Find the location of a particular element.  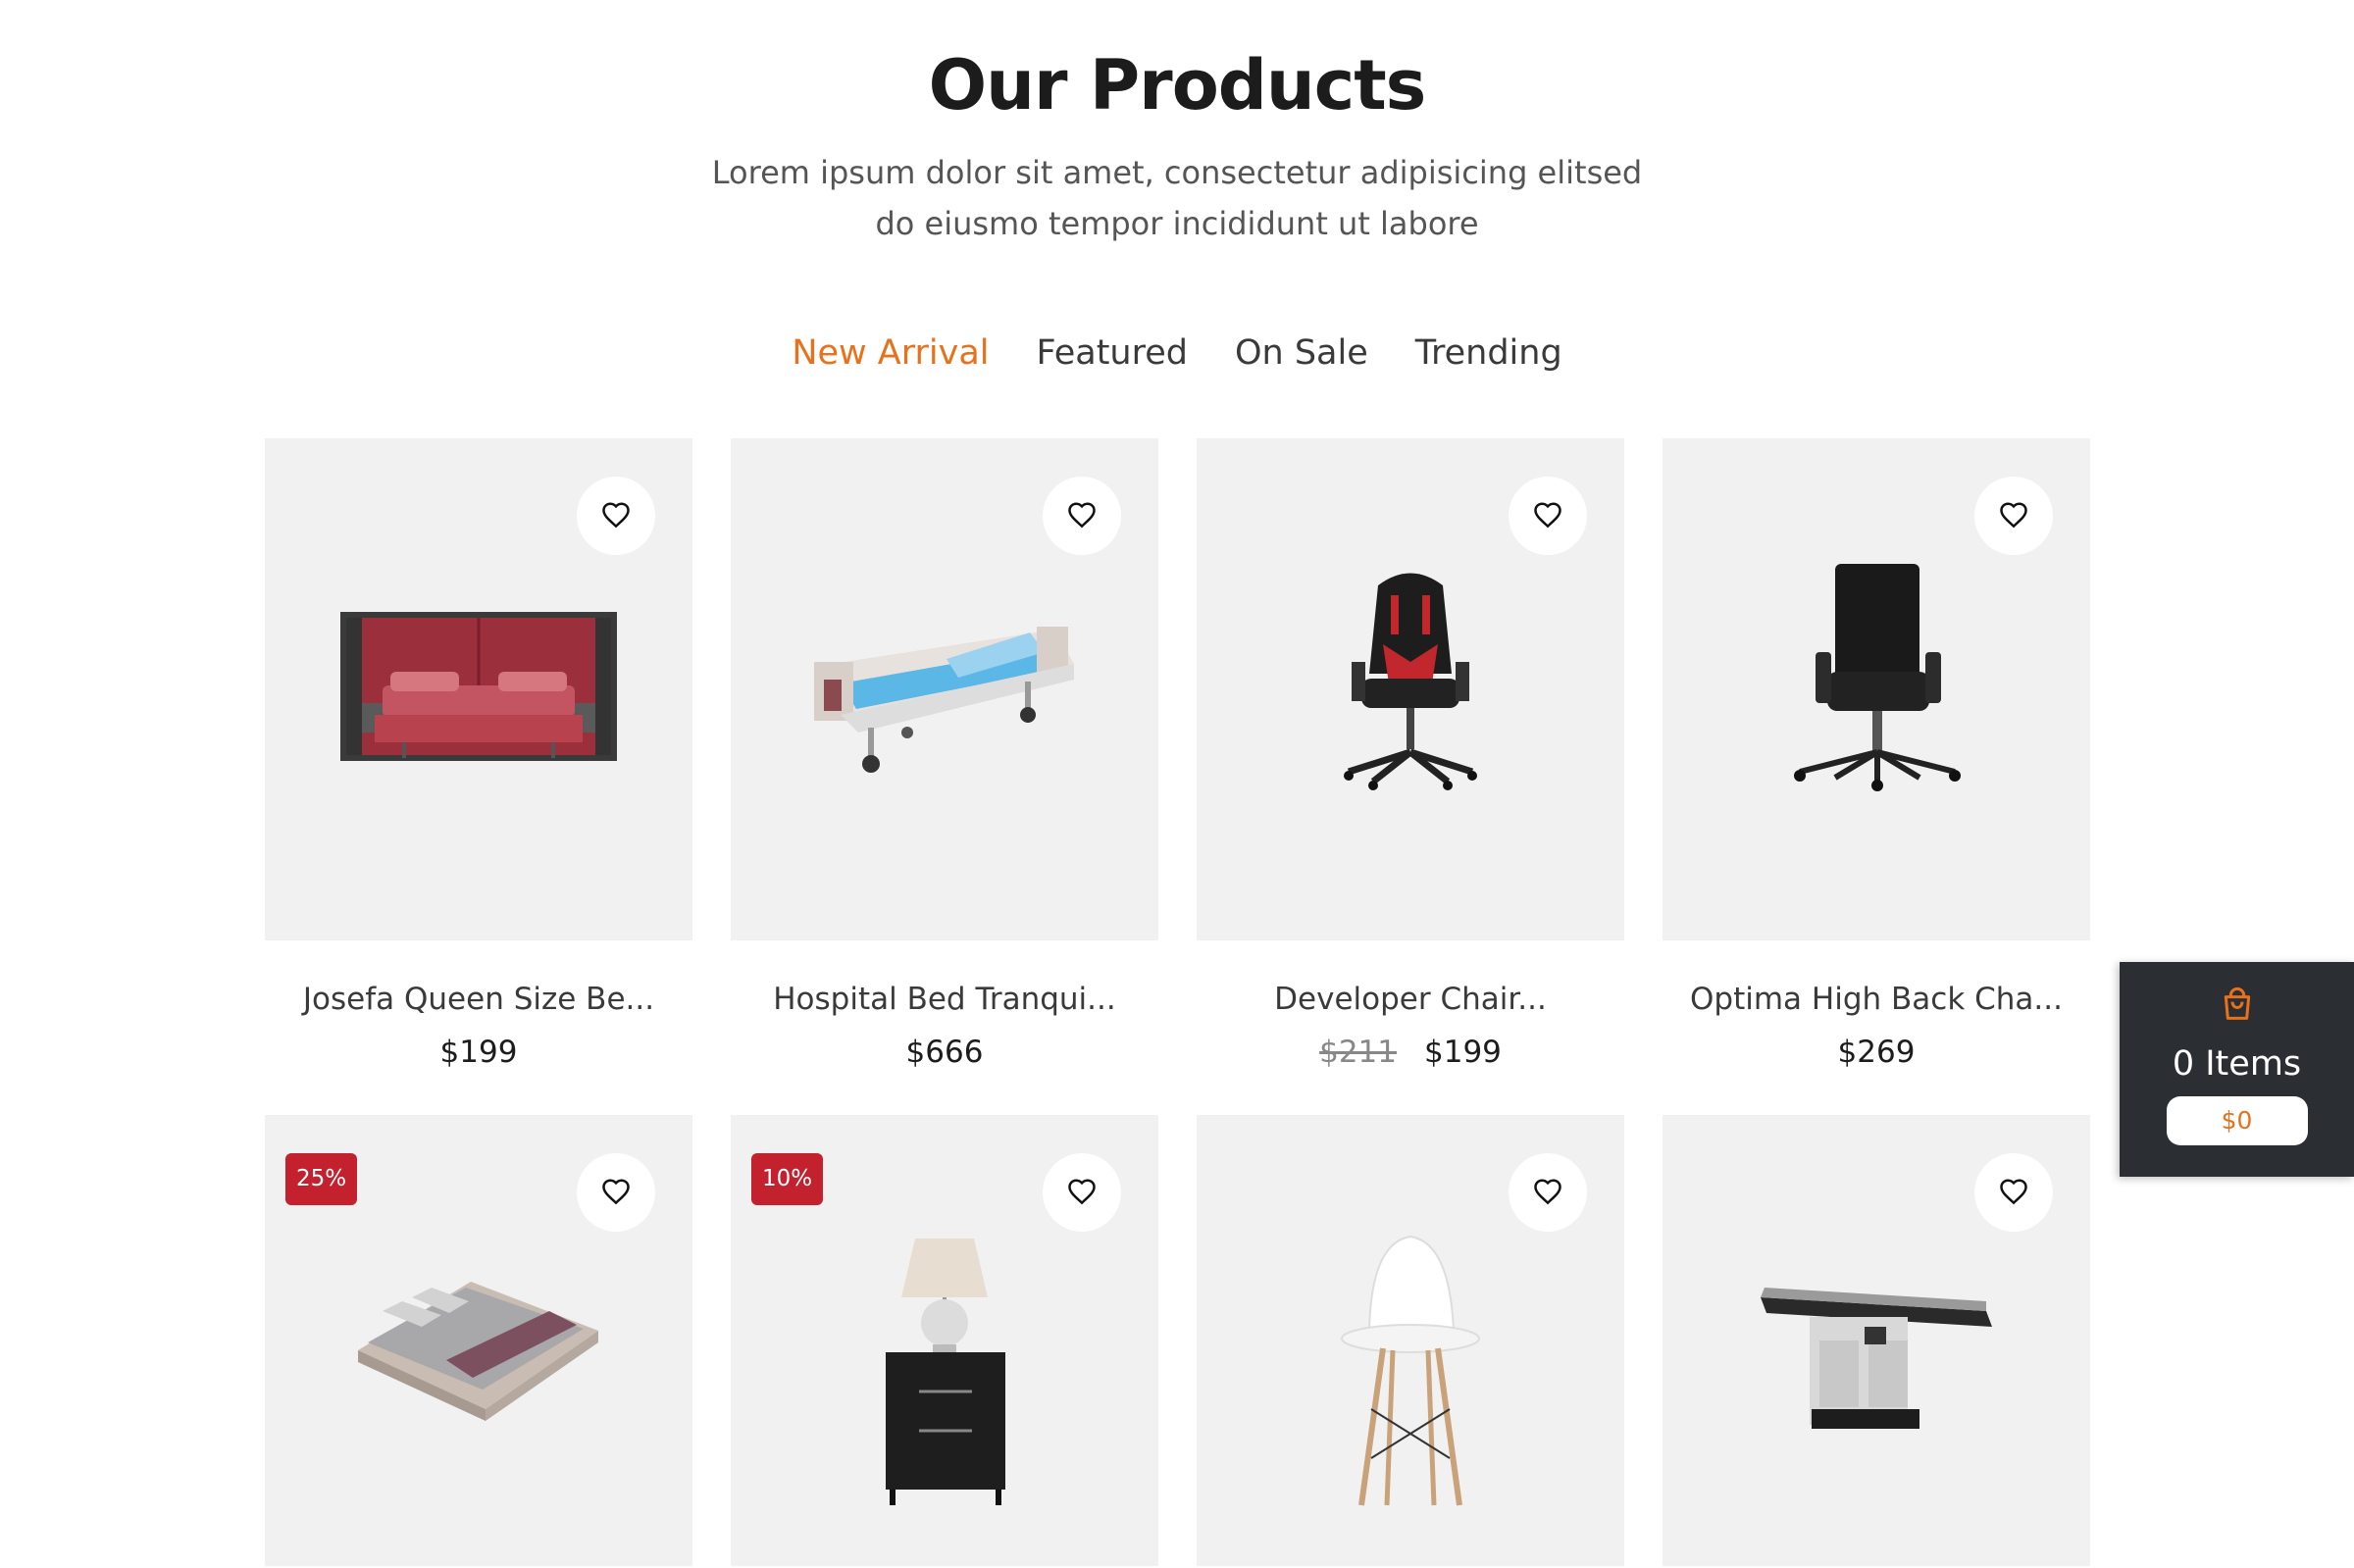

product-price: $269 is located at coordinates (1876, 1052).